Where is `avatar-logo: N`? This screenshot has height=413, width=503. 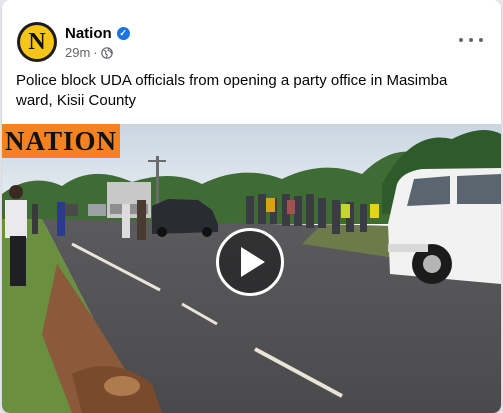 avatar-logo: N is located at coordinates (37, 42).